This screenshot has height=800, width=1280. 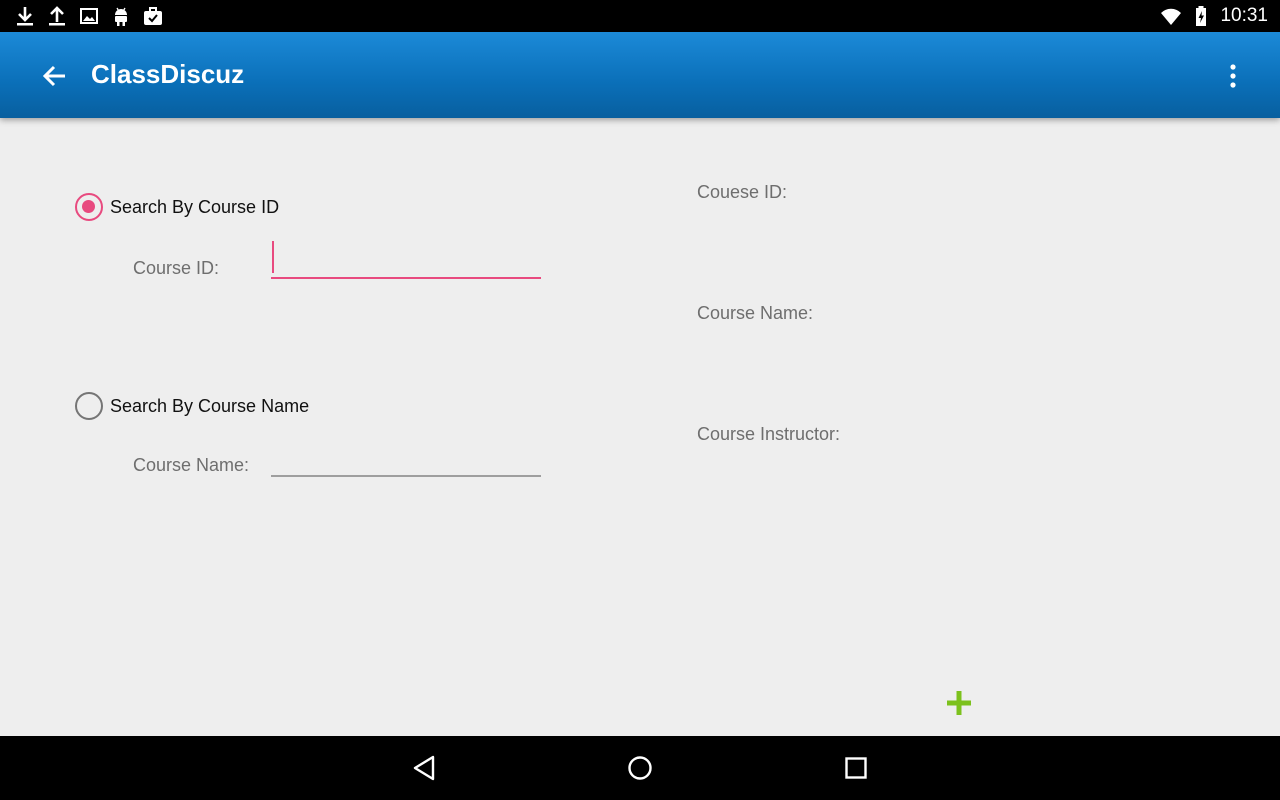 I want to click on clock: 10:31, so click(x=1244, y=15).